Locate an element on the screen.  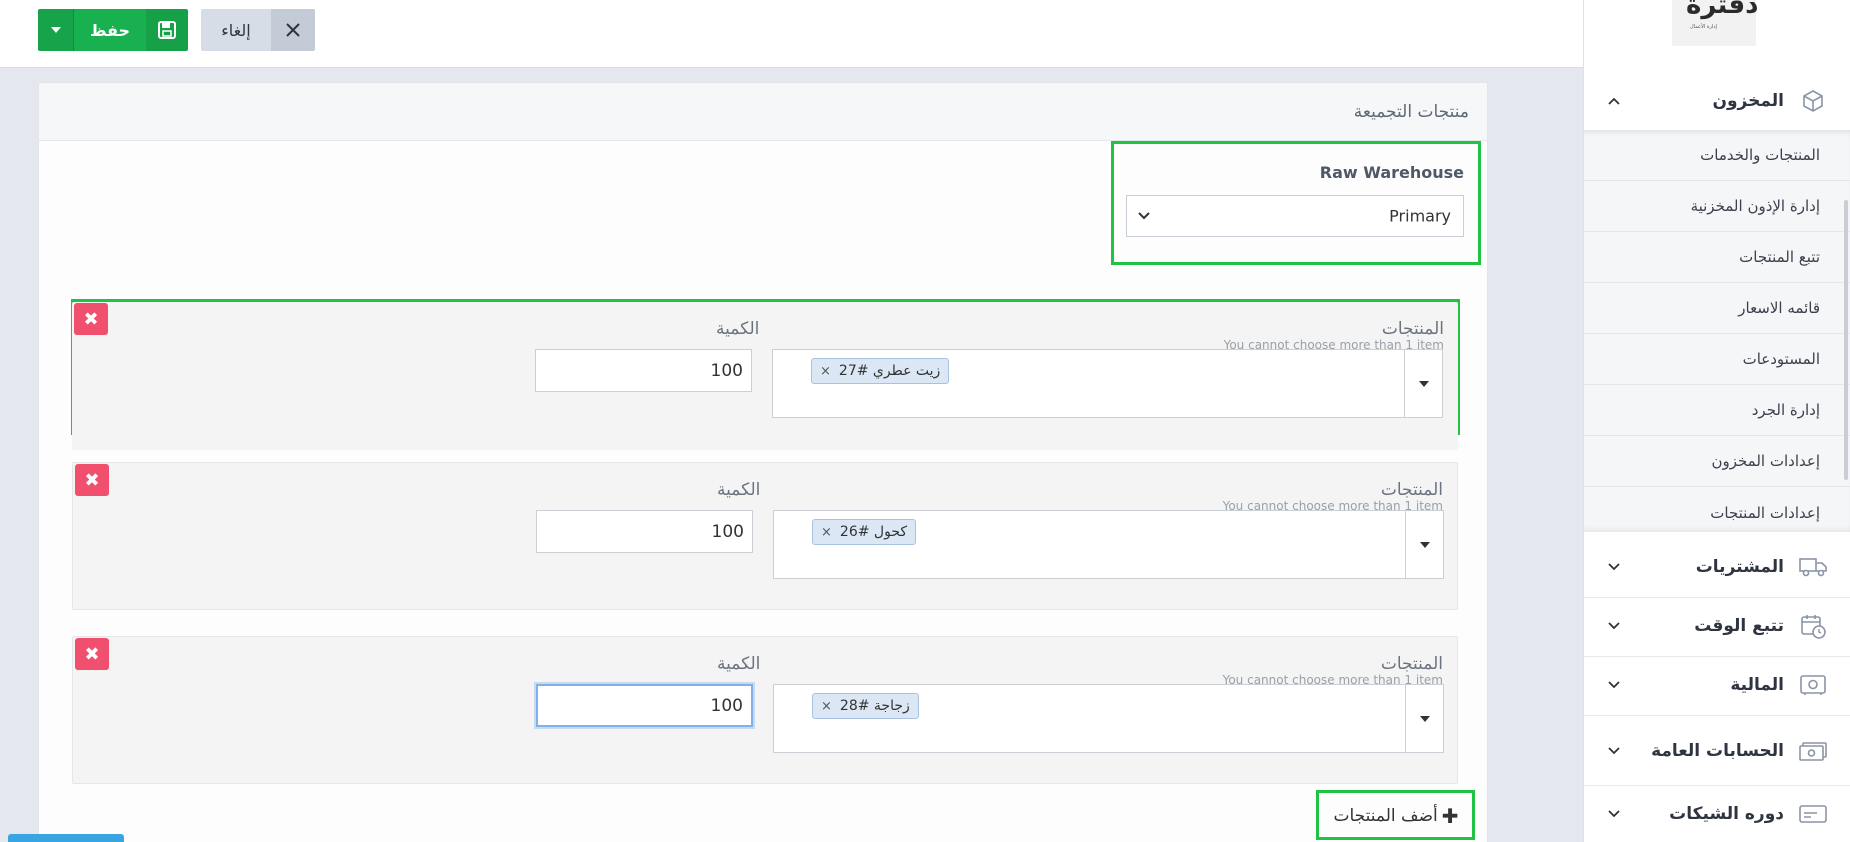
calendar-clock-icon is located at coordinates (1813, 626).